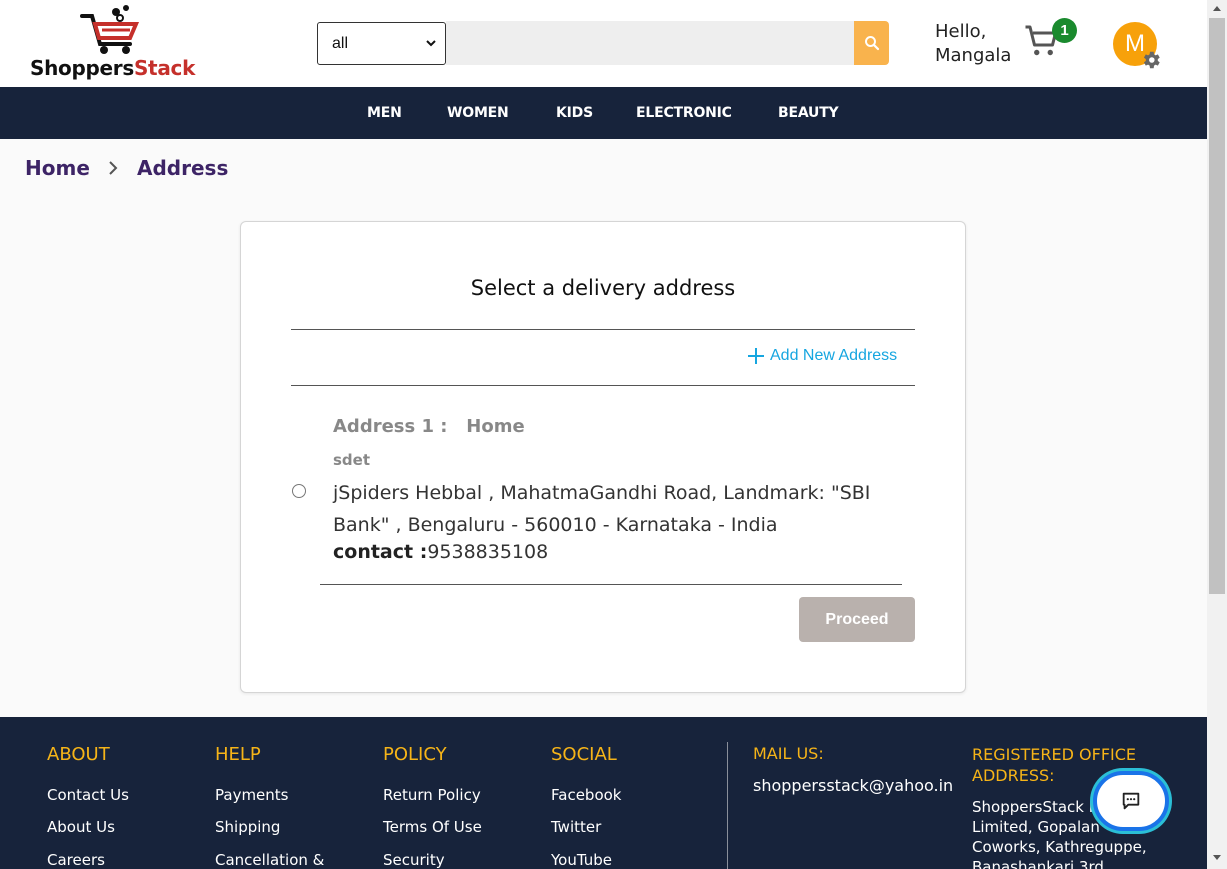 The image size is (1227, 869). I want to click on header: ShoppersStack all Hello, Mangala 1 M, so click(603, 43).